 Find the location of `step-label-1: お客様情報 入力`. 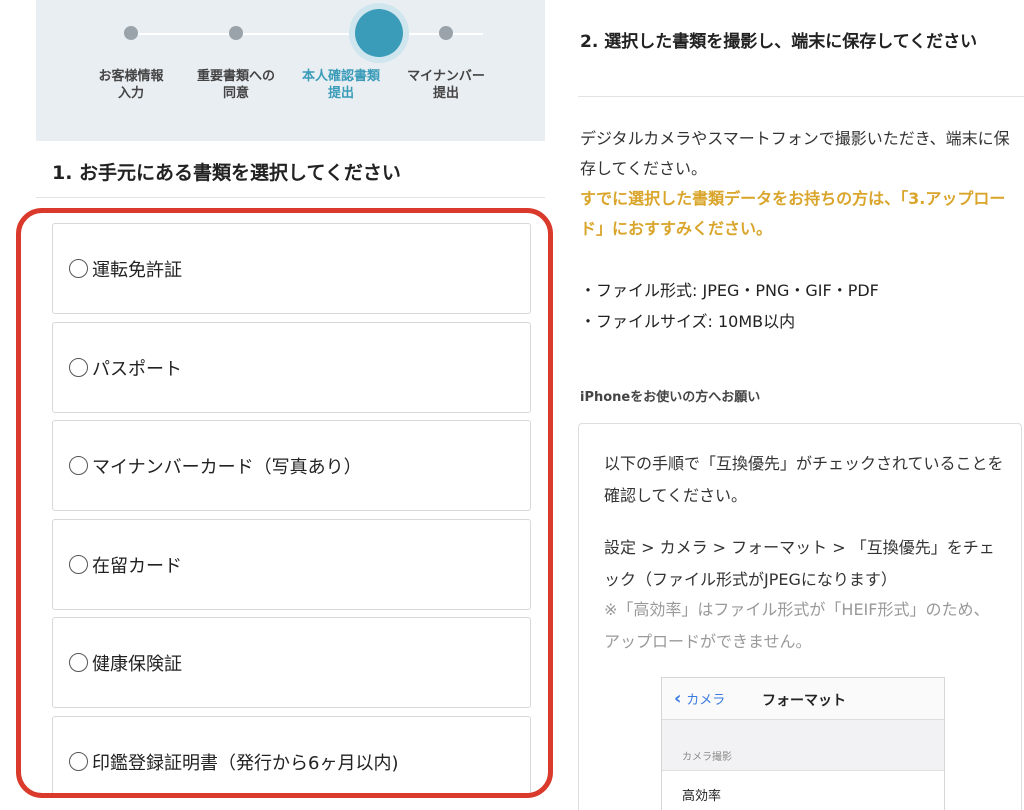

step-label-1: お客様情報 入力 is located at coordinates (131, 85).